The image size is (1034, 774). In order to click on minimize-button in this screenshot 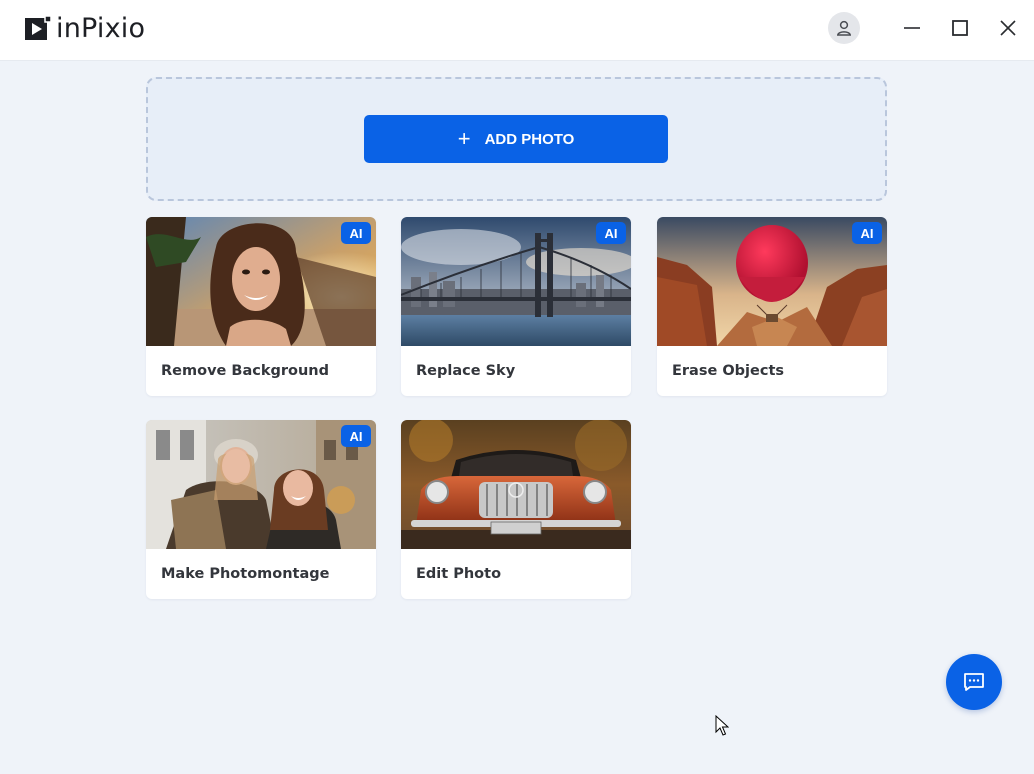, I will do `click(912, 28)`.